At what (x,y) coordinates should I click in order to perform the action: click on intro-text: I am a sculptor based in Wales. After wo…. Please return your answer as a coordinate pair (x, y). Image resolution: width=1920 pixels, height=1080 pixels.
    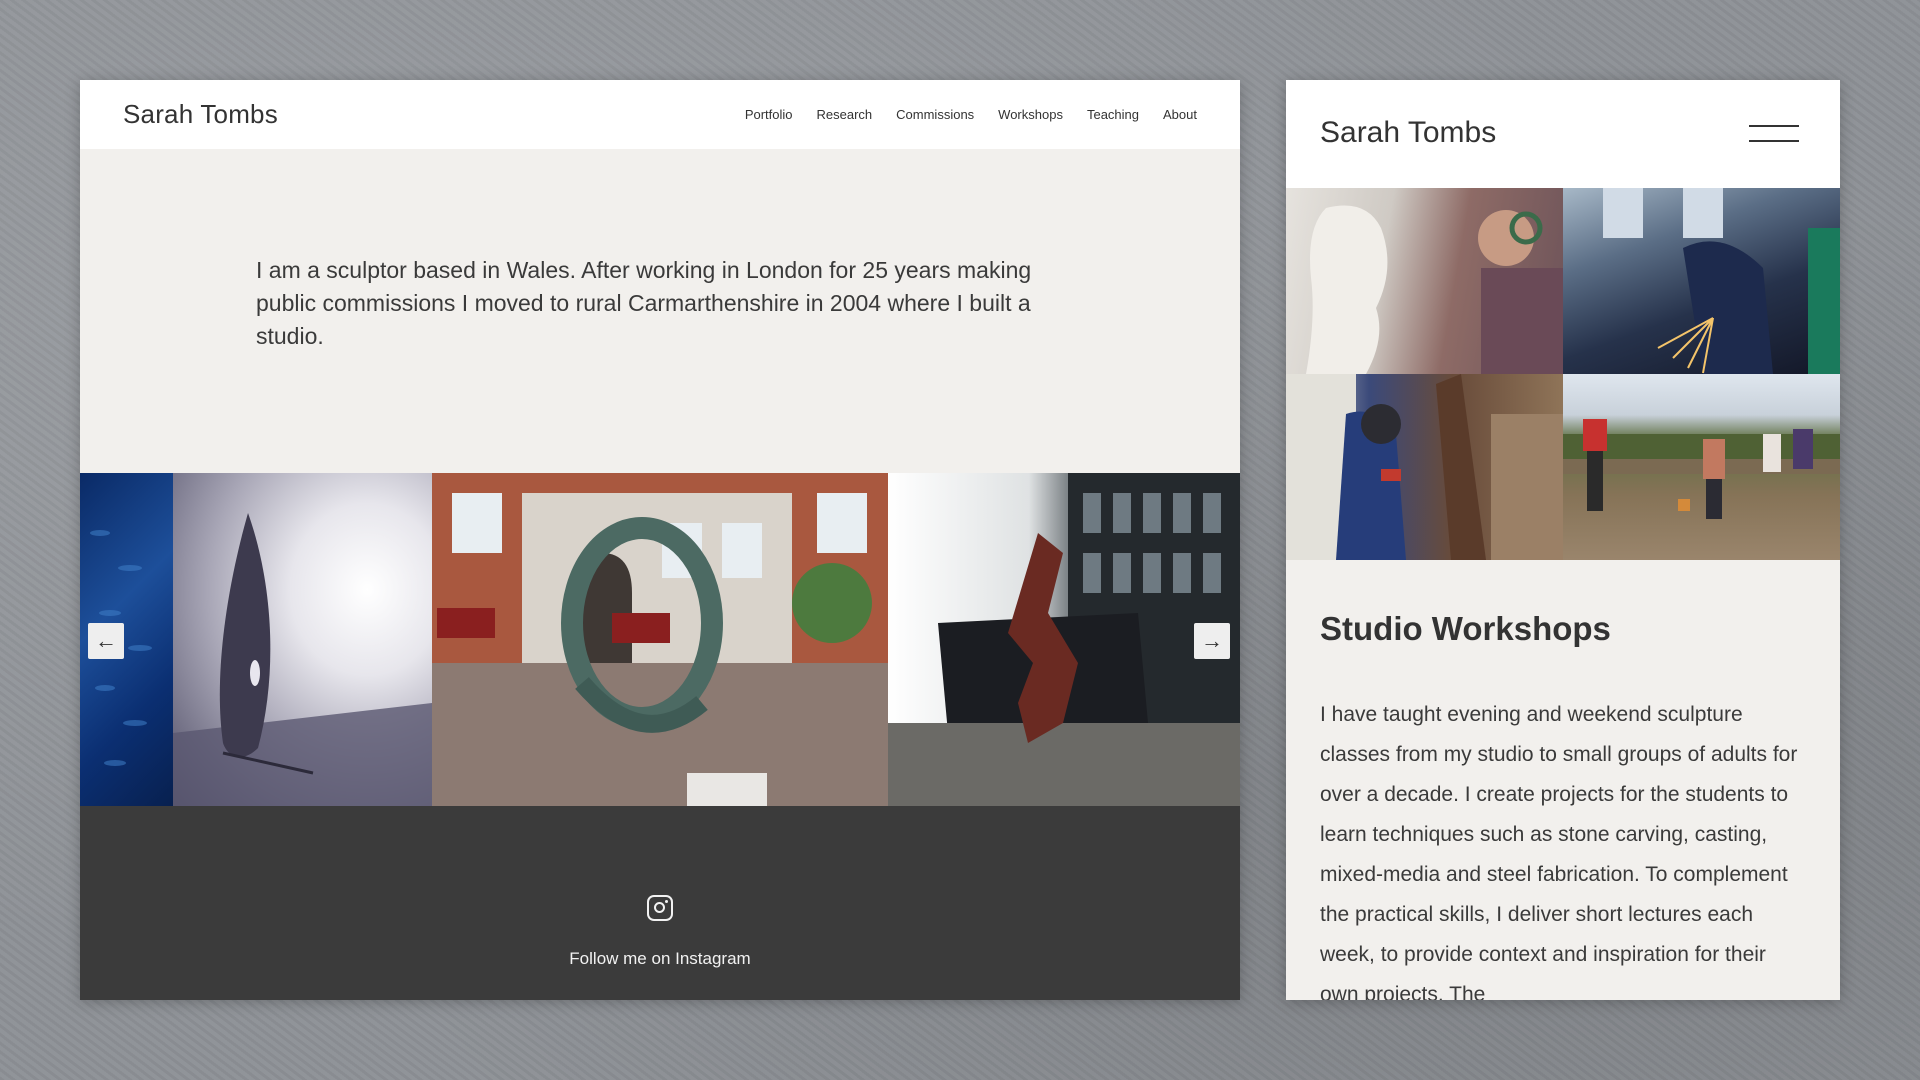
    Looking at the image, I should click on (644, 303).